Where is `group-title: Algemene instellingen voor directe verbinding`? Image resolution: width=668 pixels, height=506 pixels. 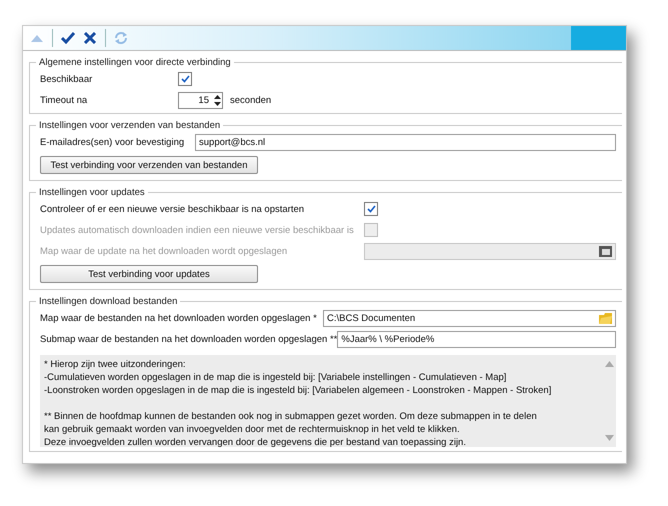 group-title: Algemene instellingen voor directe verbinding is located at coordinates (135, 62).